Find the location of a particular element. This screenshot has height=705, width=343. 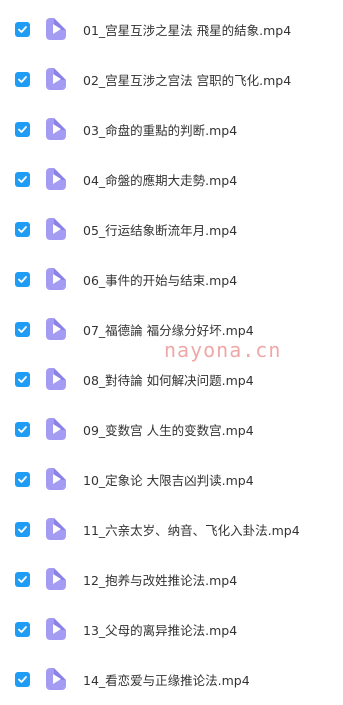

file-row: 09_变数宫 人生的变数宫.mp4 is located at coordinates (171, 429).